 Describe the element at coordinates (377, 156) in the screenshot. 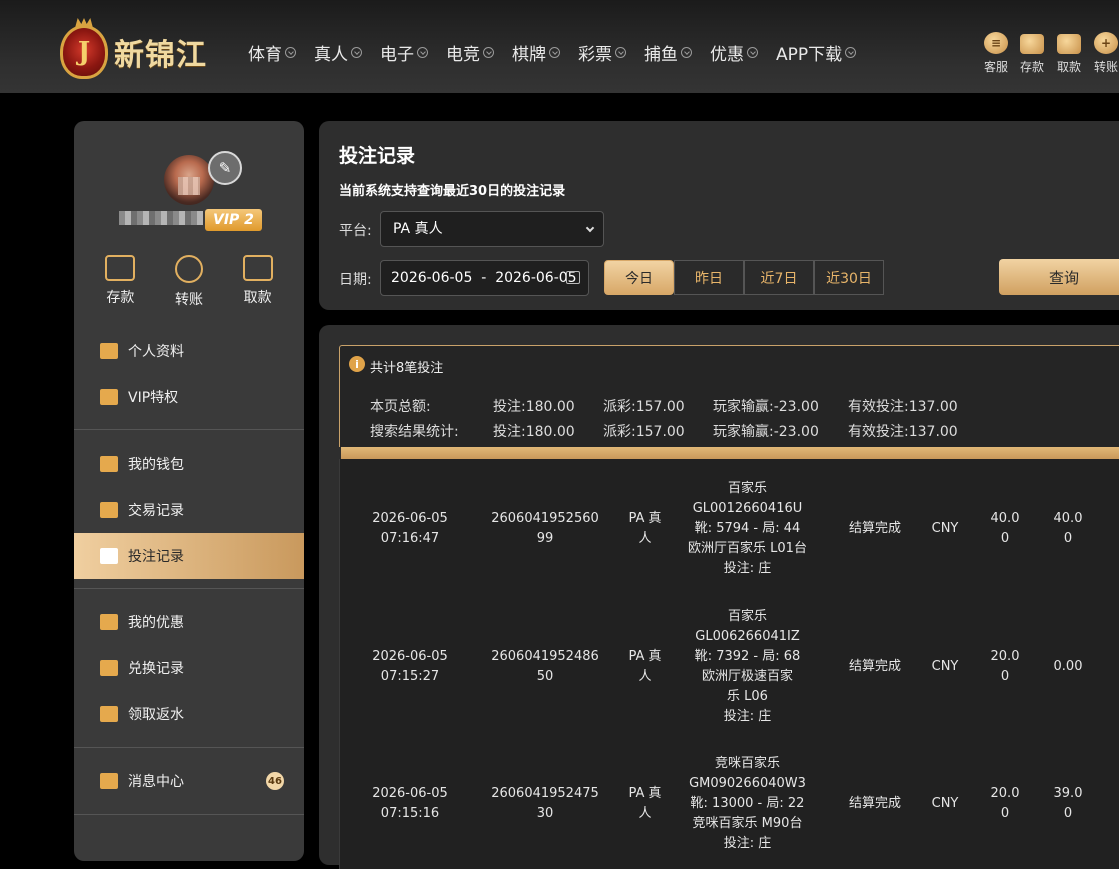

I see `page-title: 投注记录` at that location.